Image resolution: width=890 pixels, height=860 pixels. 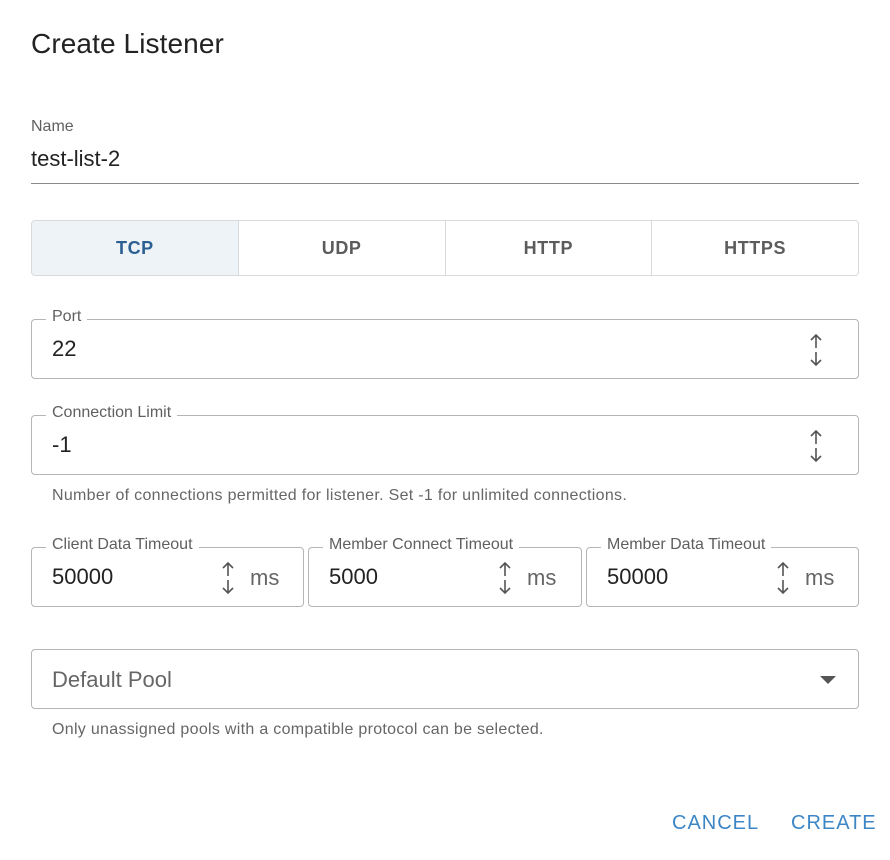 I want to click on port-field: Port 22, so click(x=445, y=343).